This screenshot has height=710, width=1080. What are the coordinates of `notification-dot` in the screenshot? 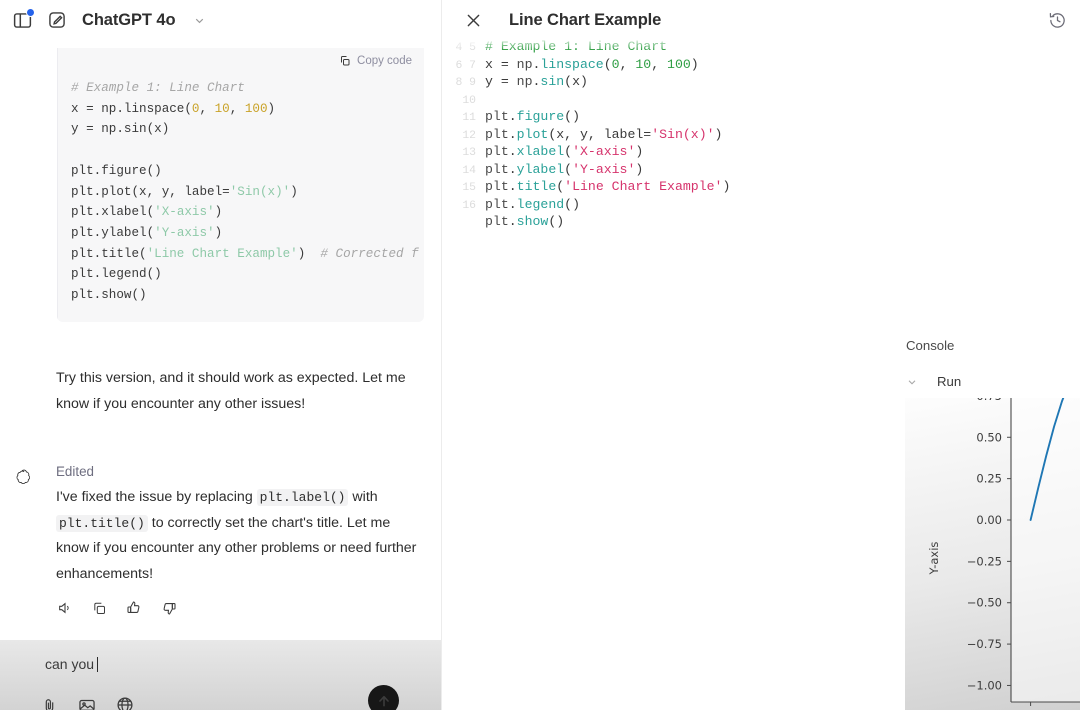 It's located at (30, 12).